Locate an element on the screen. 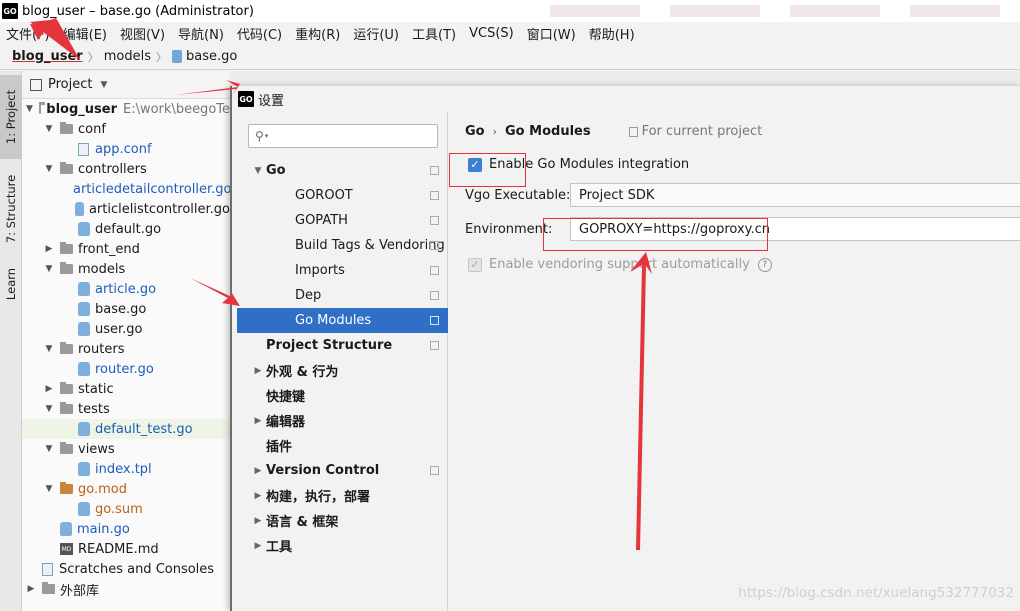 The image size is (1020, 611). tree-item: ▼ go.mod is located at coordinates (126, 489).